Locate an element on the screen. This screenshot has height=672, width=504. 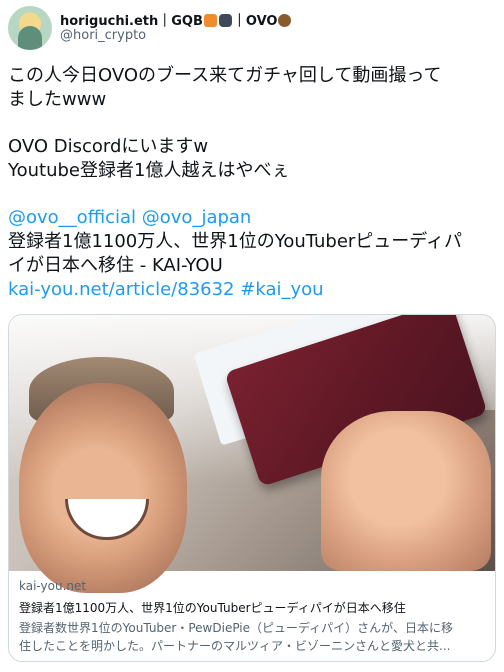
mentions-line: @ovo__official @ovo_japan is located at coordinates (252, 218).